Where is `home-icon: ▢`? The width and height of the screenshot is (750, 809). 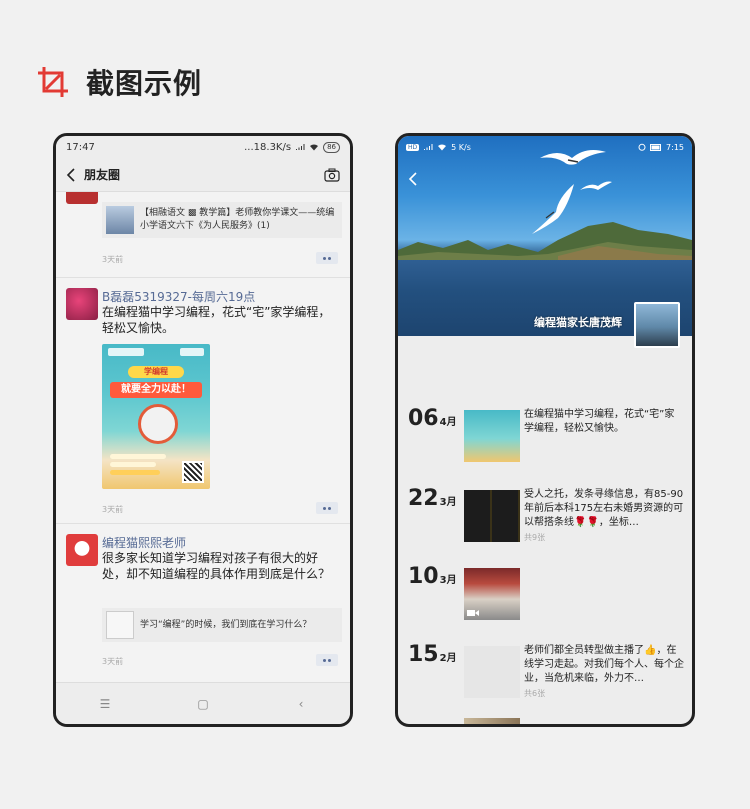 home-icon: ▢ is located at coordinates (203, 704).